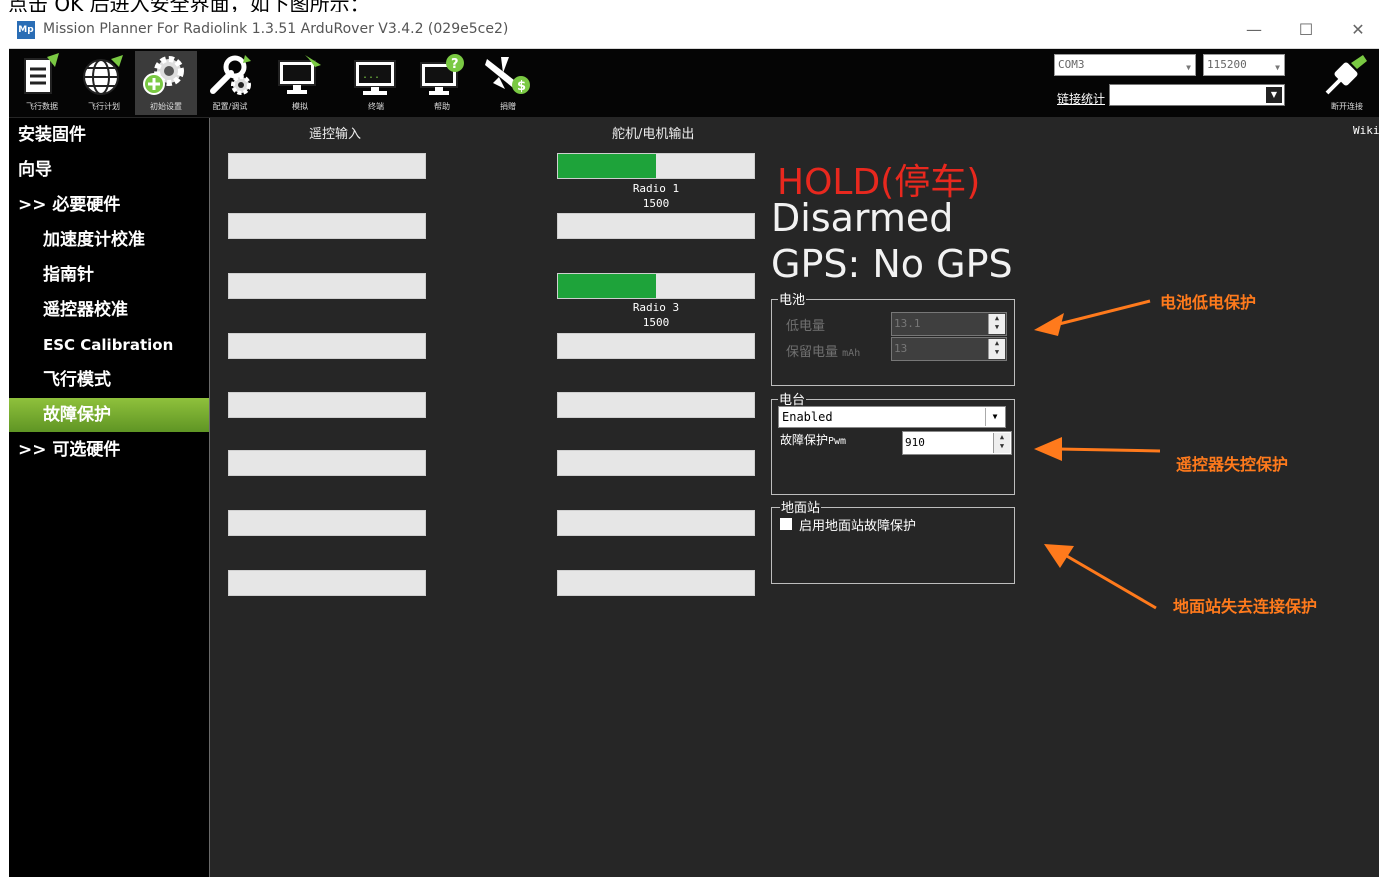 The width and height of the screenshot is (1379, 877). I want to click on baud-rate-value: 115200, so click(1227, 64).